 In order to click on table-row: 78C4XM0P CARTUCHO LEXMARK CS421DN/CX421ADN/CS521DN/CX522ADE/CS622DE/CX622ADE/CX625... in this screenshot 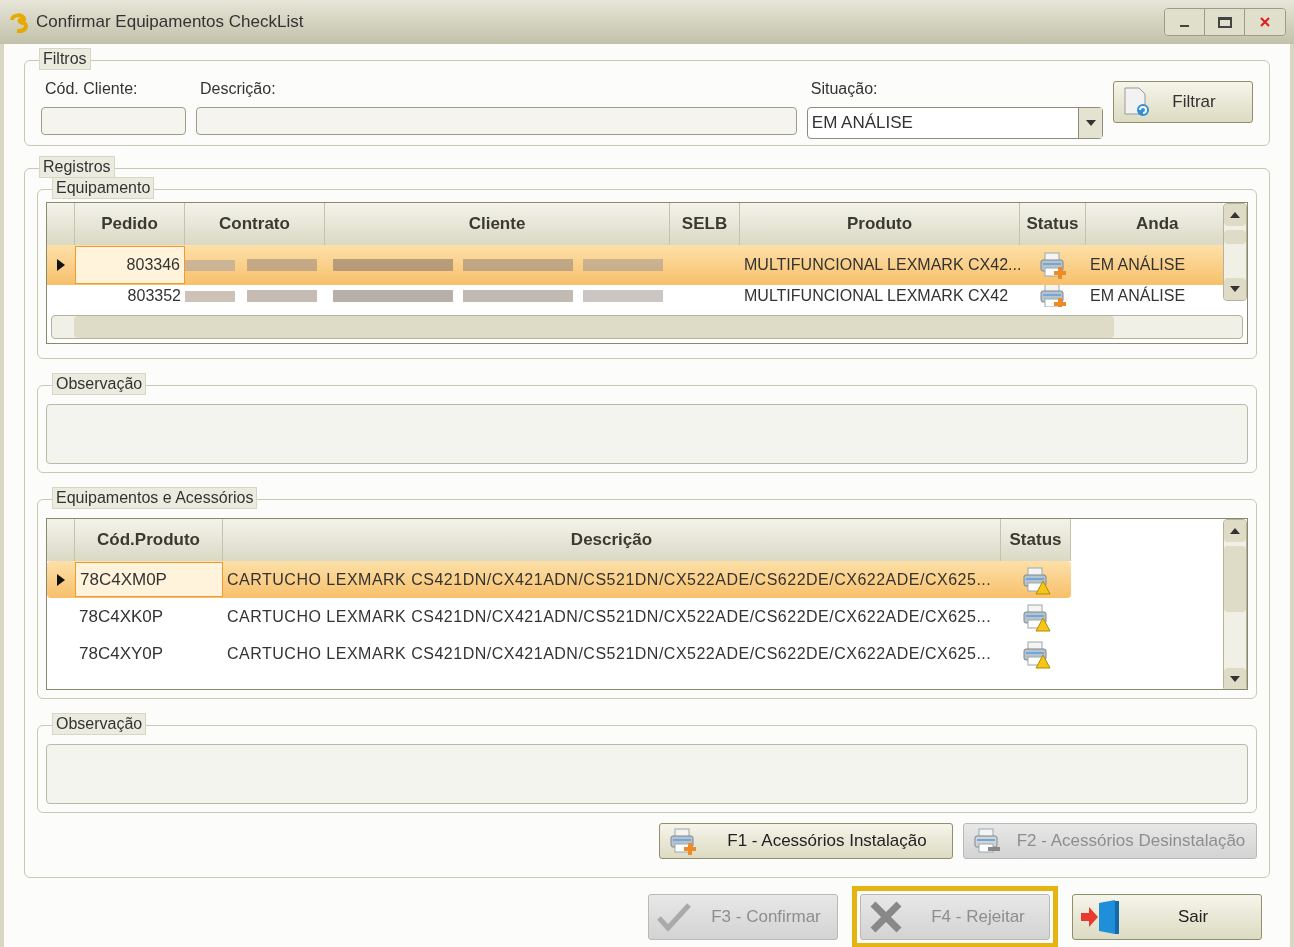, I will do `click(559, 579)`.